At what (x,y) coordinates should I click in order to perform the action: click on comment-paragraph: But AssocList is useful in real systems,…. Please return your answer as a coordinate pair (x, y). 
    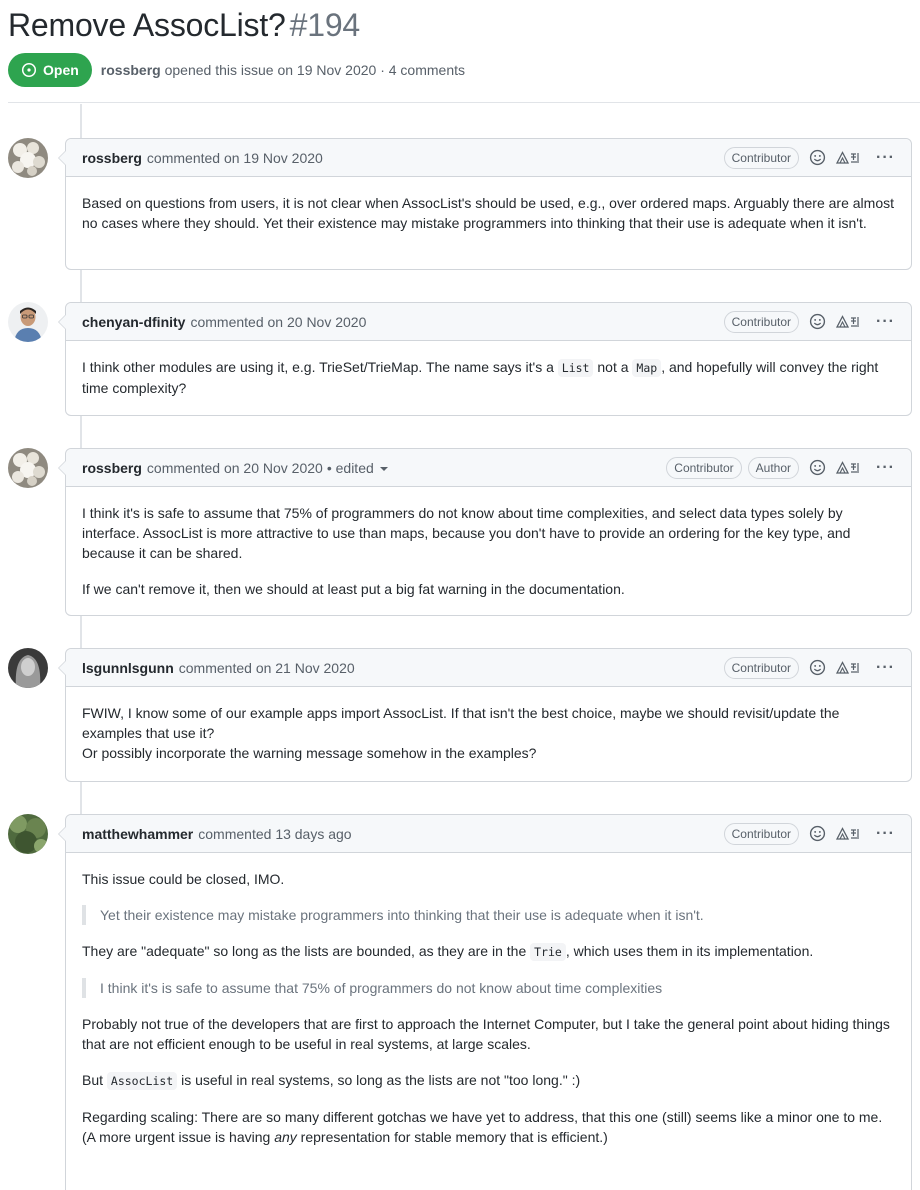
    Looking at the image, I should click on (331, 1081).